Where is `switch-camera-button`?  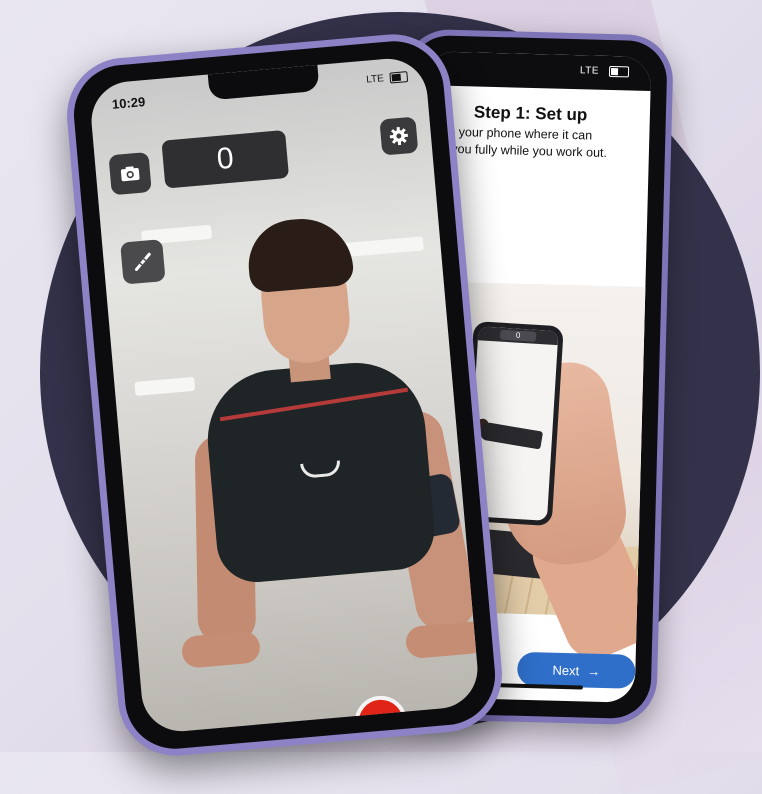 switch-camera-button is located at coordinates (130, 173).